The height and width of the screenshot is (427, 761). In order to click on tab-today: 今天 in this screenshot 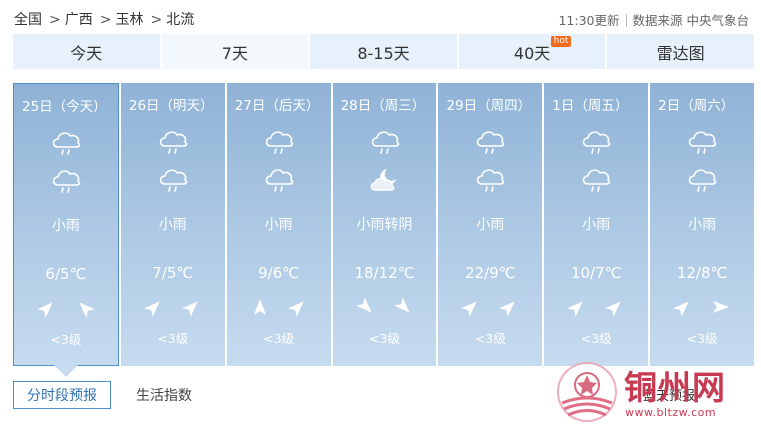, I will do `click(87, 51)`.